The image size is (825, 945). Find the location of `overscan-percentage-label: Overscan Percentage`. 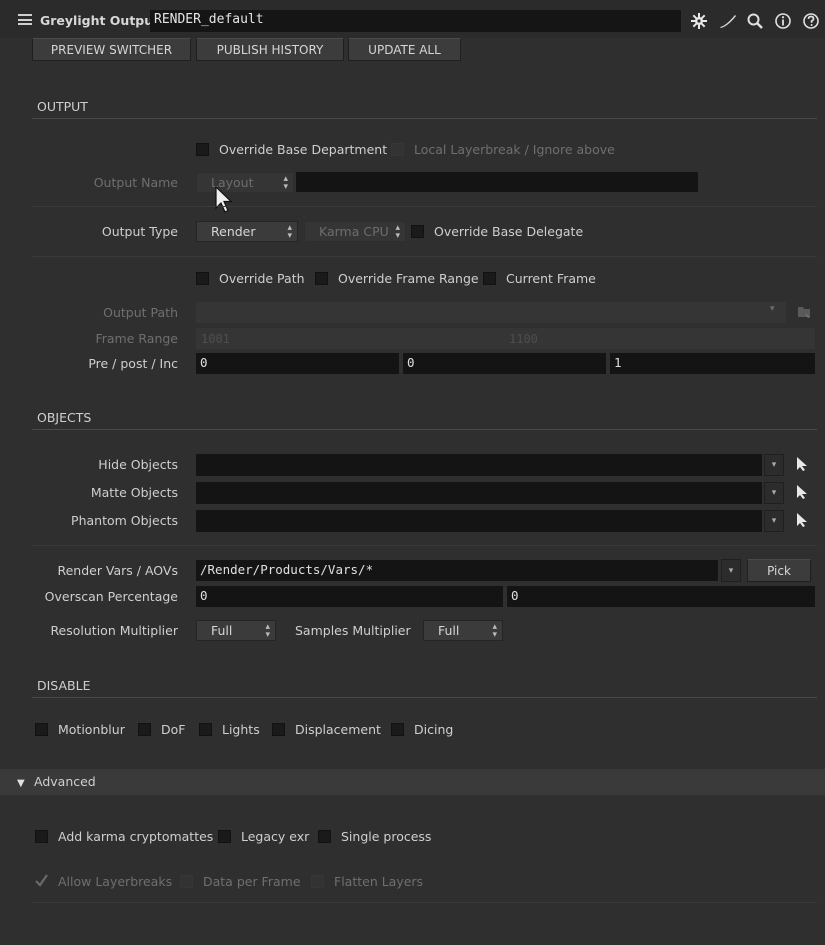

overscan-percentage-label: Overscan Percentage is located at coordinates (111, 596).